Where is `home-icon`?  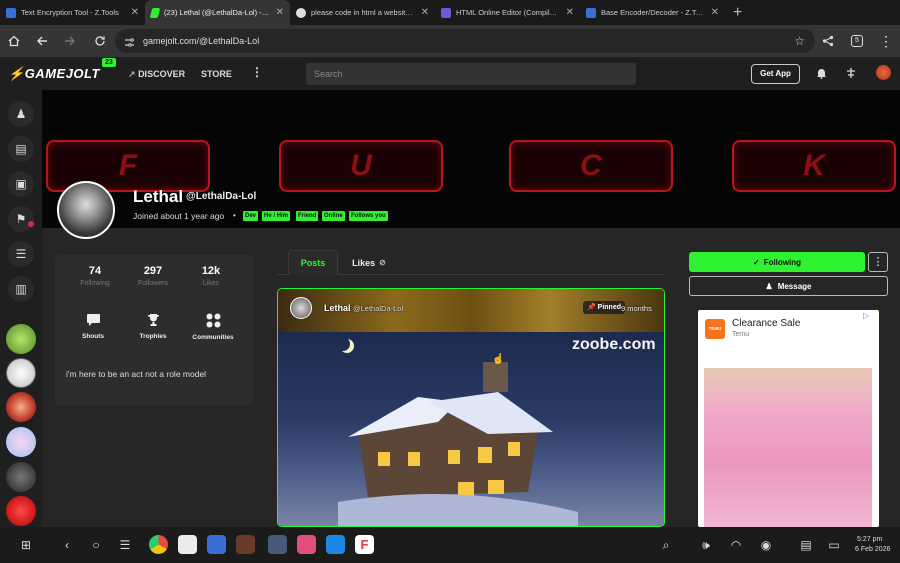 home-icon is located at coordinates (14, 41).